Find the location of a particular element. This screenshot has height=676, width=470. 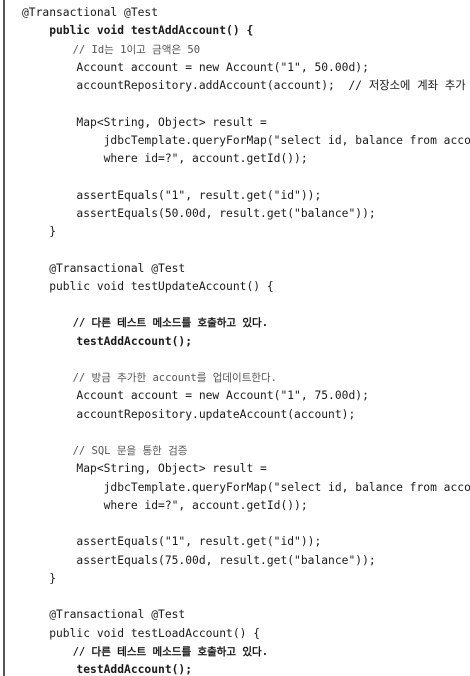

code-line: public void testLoadAccount() { is located at coordinates (141, 633).